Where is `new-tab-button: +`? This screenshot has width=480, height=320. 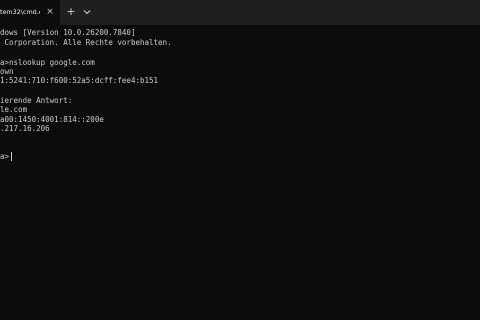 new-tab-button: + is located at coordinates (71, 12).